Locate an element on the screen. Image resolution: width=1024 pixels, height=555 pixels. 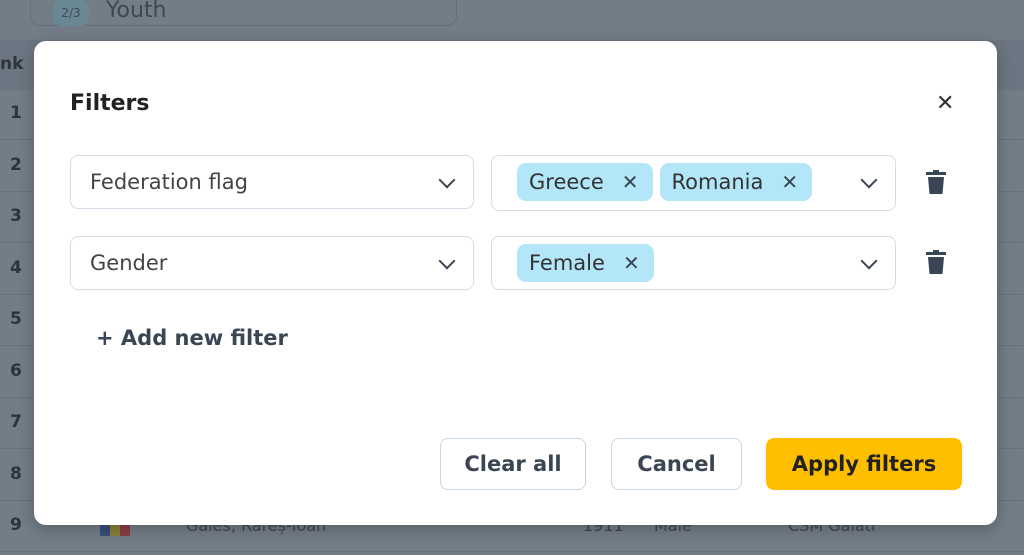
value-tag: Female ✕ is located at coordinates (585, 263).